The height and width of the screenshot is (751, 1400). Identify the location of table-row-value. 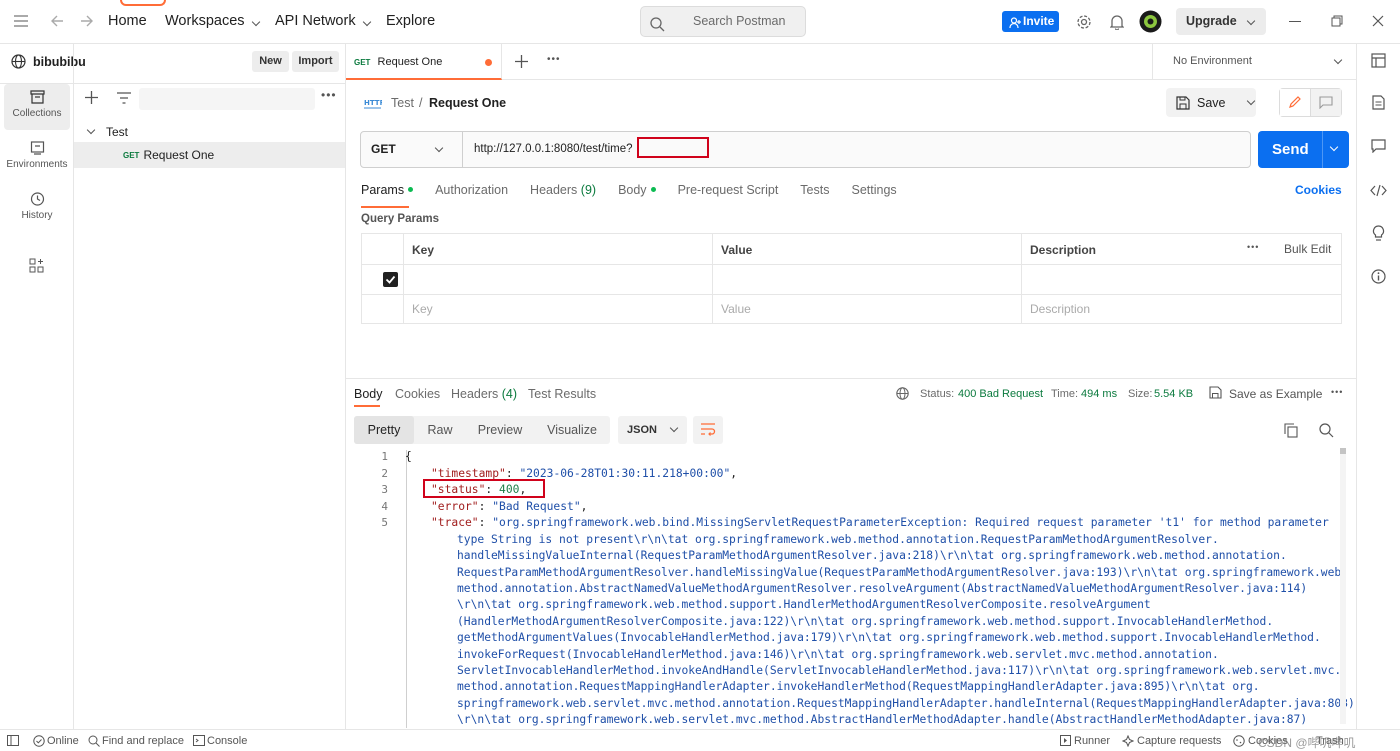
(867, 280).